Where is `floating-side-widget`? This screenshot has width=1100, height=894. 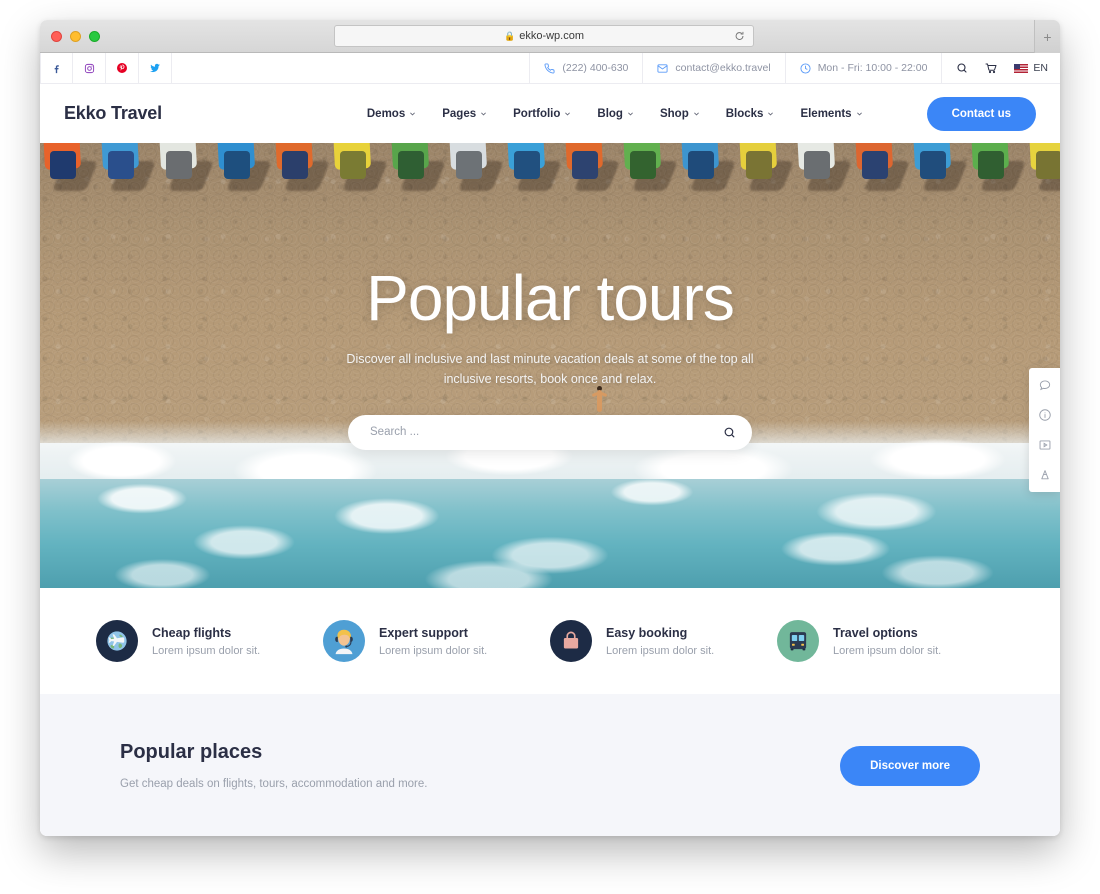 floating-side-widget is located at coordinates (1044, 430).